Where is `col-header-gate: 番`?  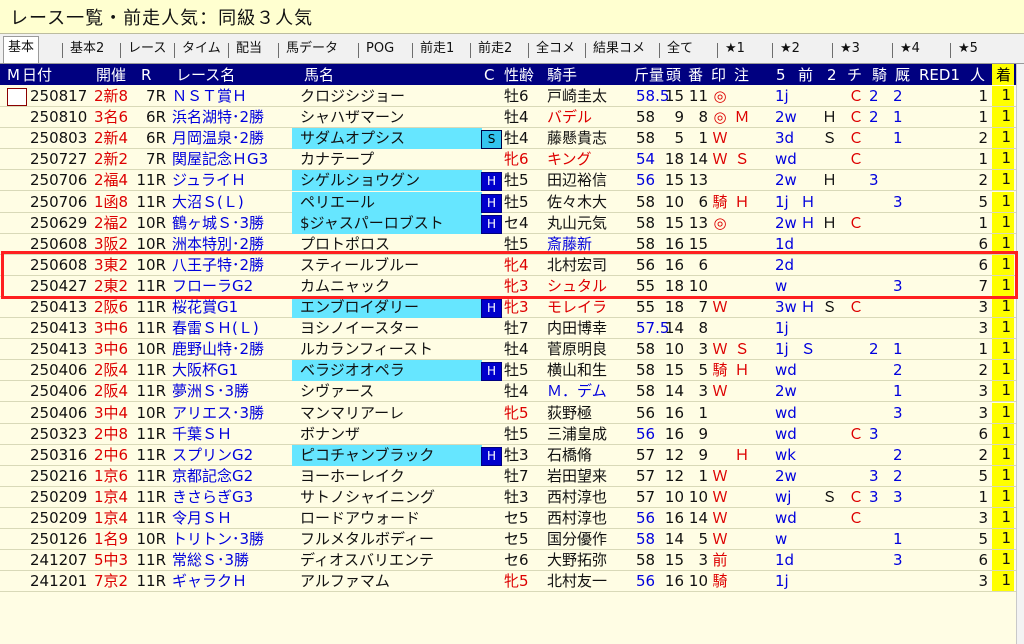
col-header-gate: 番 is located at coordinates (695, 75).